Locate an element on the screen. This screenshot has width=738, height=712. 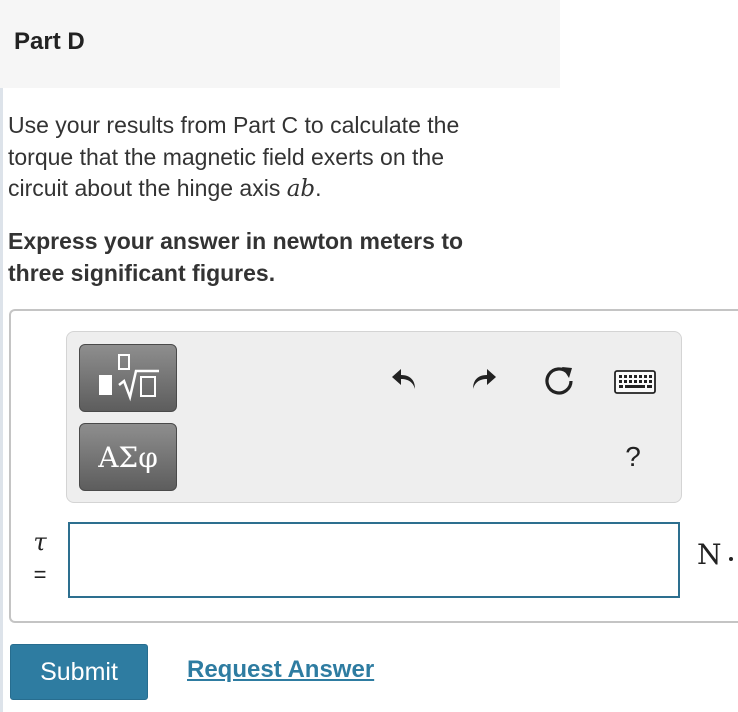
question-line-3-period: . is located at coordinates (318, 188).